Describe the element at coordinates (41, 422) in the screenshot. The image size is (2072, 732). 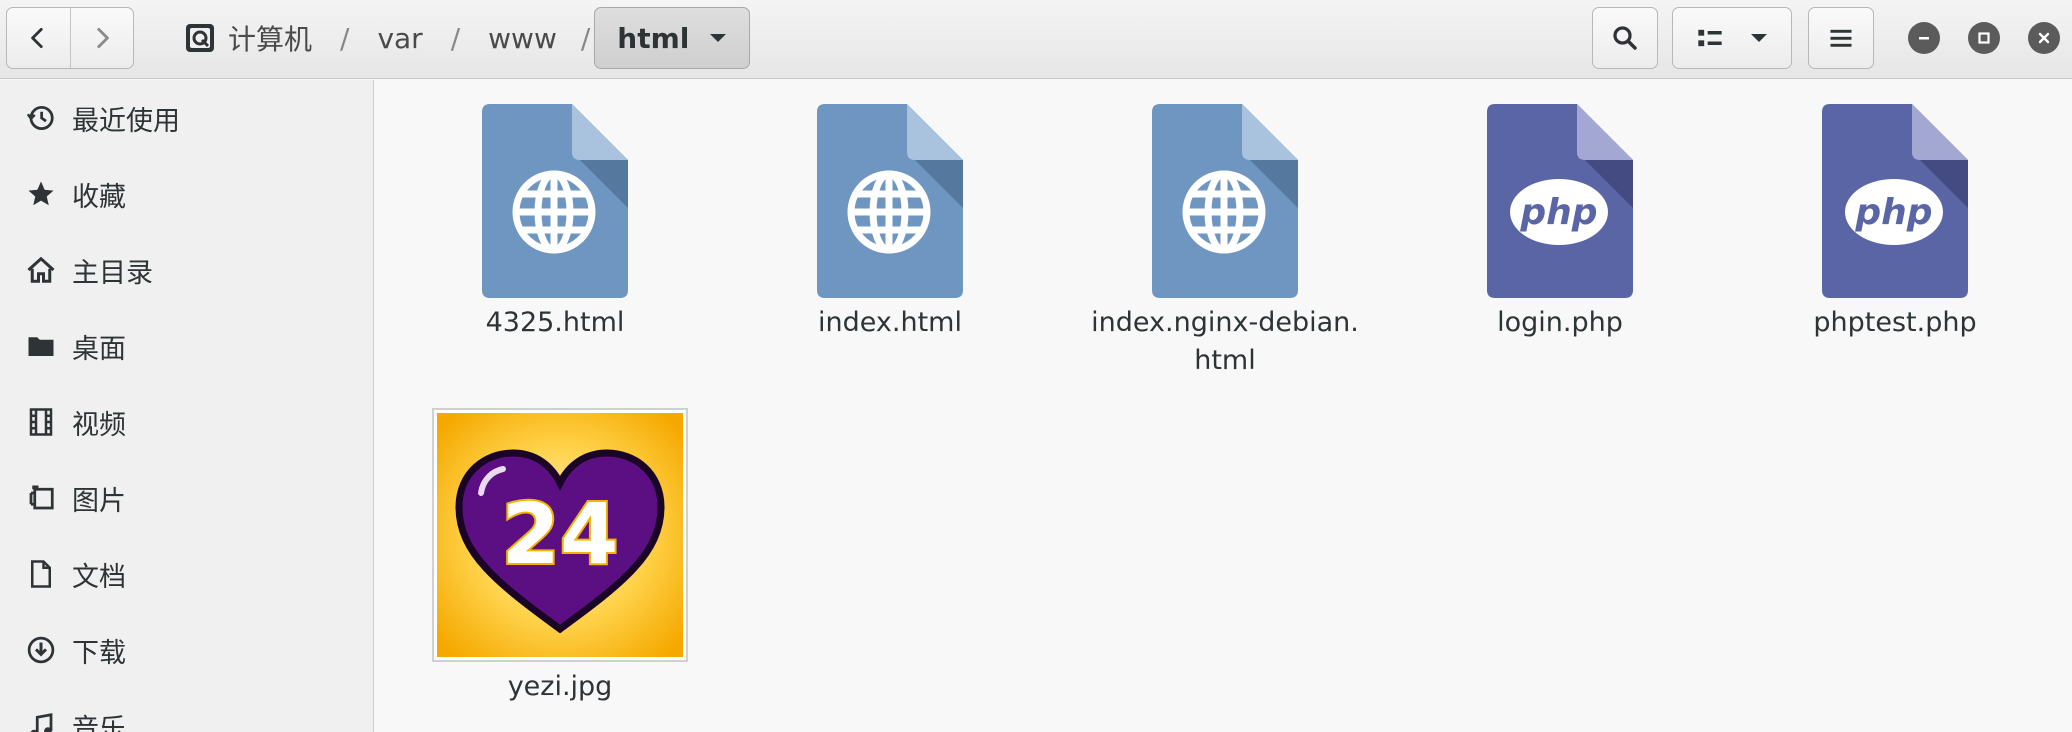
I see `video-icon` at that location.